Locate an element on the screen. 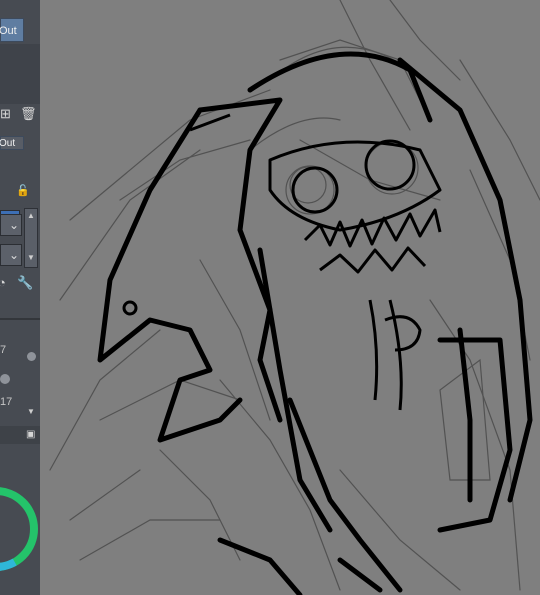 The width and height of the screenshot is (540, 595). scroll-down-icon: ▼ is located at coordinates (31, 258).